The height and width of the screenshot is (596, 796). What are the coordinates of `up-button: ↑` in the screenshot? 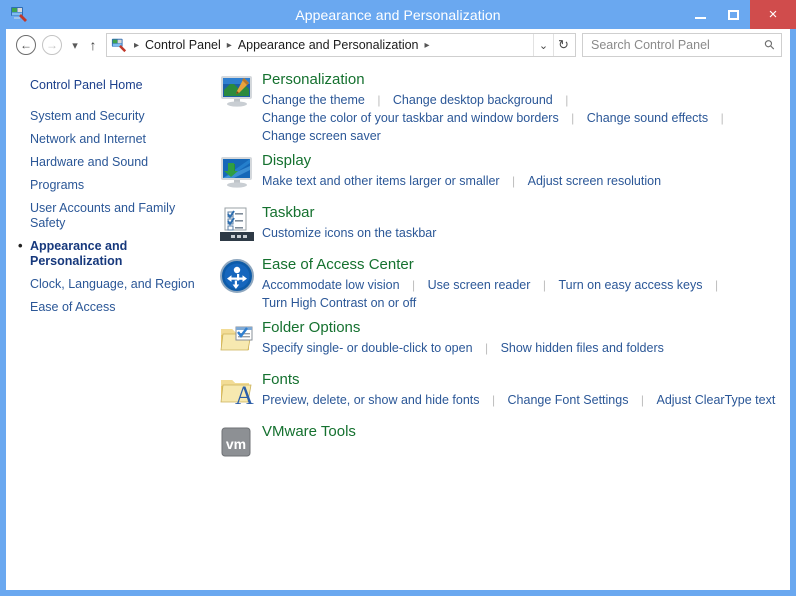 It's located at (93, 45).